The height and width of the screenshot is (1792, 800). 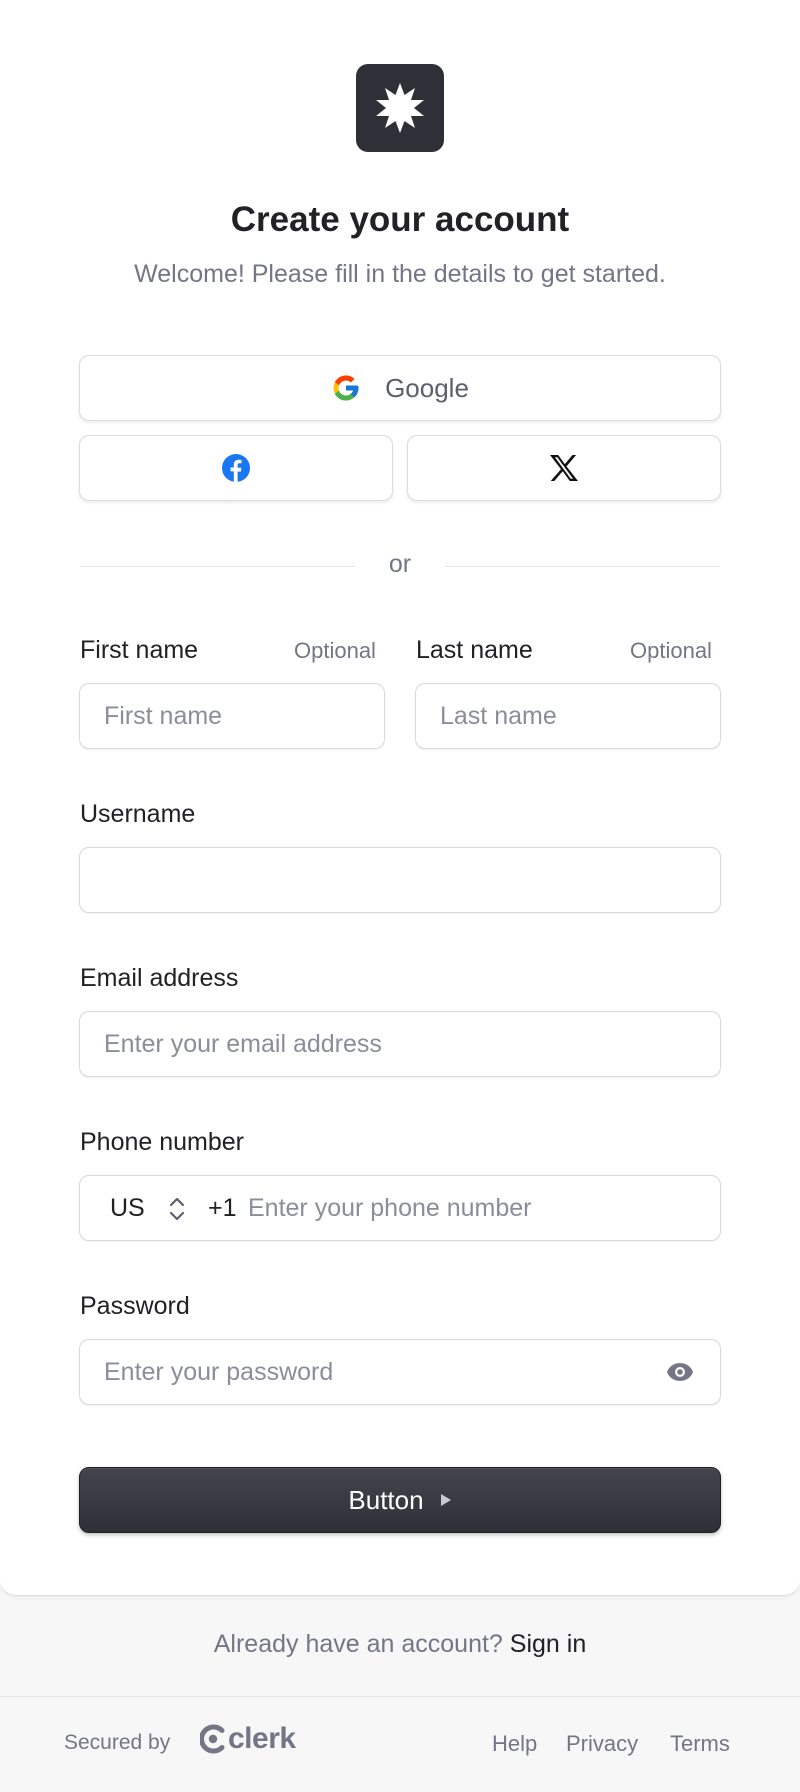 I want to click on google-label: Google, so click(x=427, y=387).